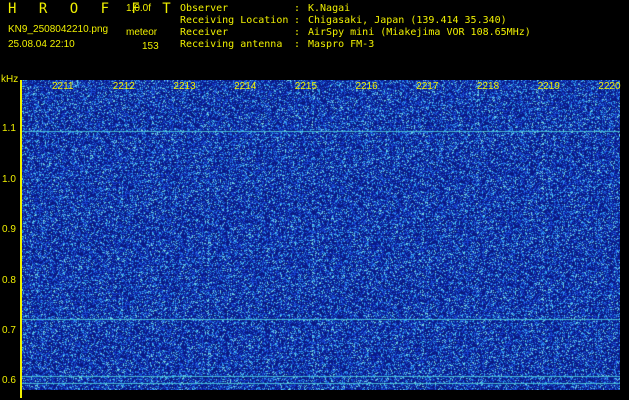 This screenshot has width=629, height=400. I want to click on time-tick-label: 2215, so click(306, 86).